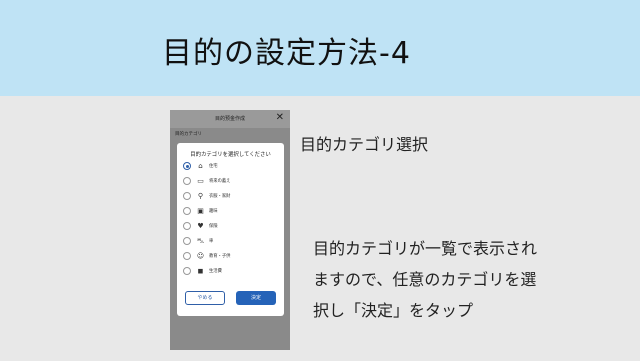 The image size is (640, 361). Describe the element at coordinates (200, 166) in the screenshot. I see `house-icon: ⌂` at that location.